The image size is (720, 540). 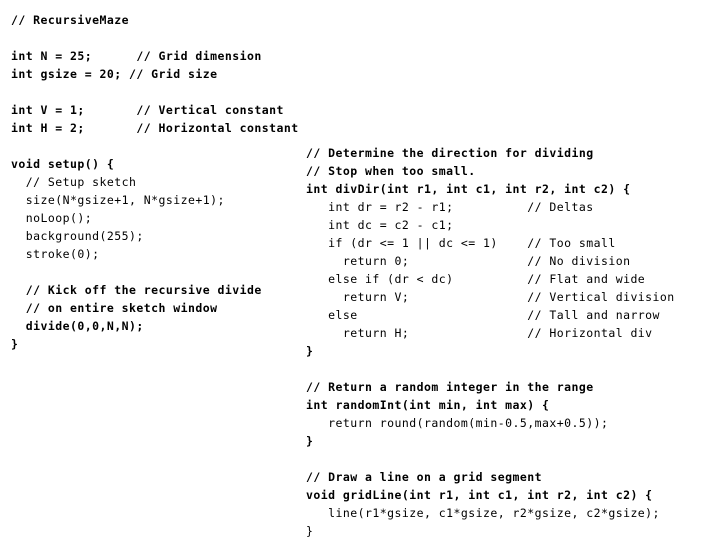 I want to click on code-line: background(255);, so click(x=77, y=236).